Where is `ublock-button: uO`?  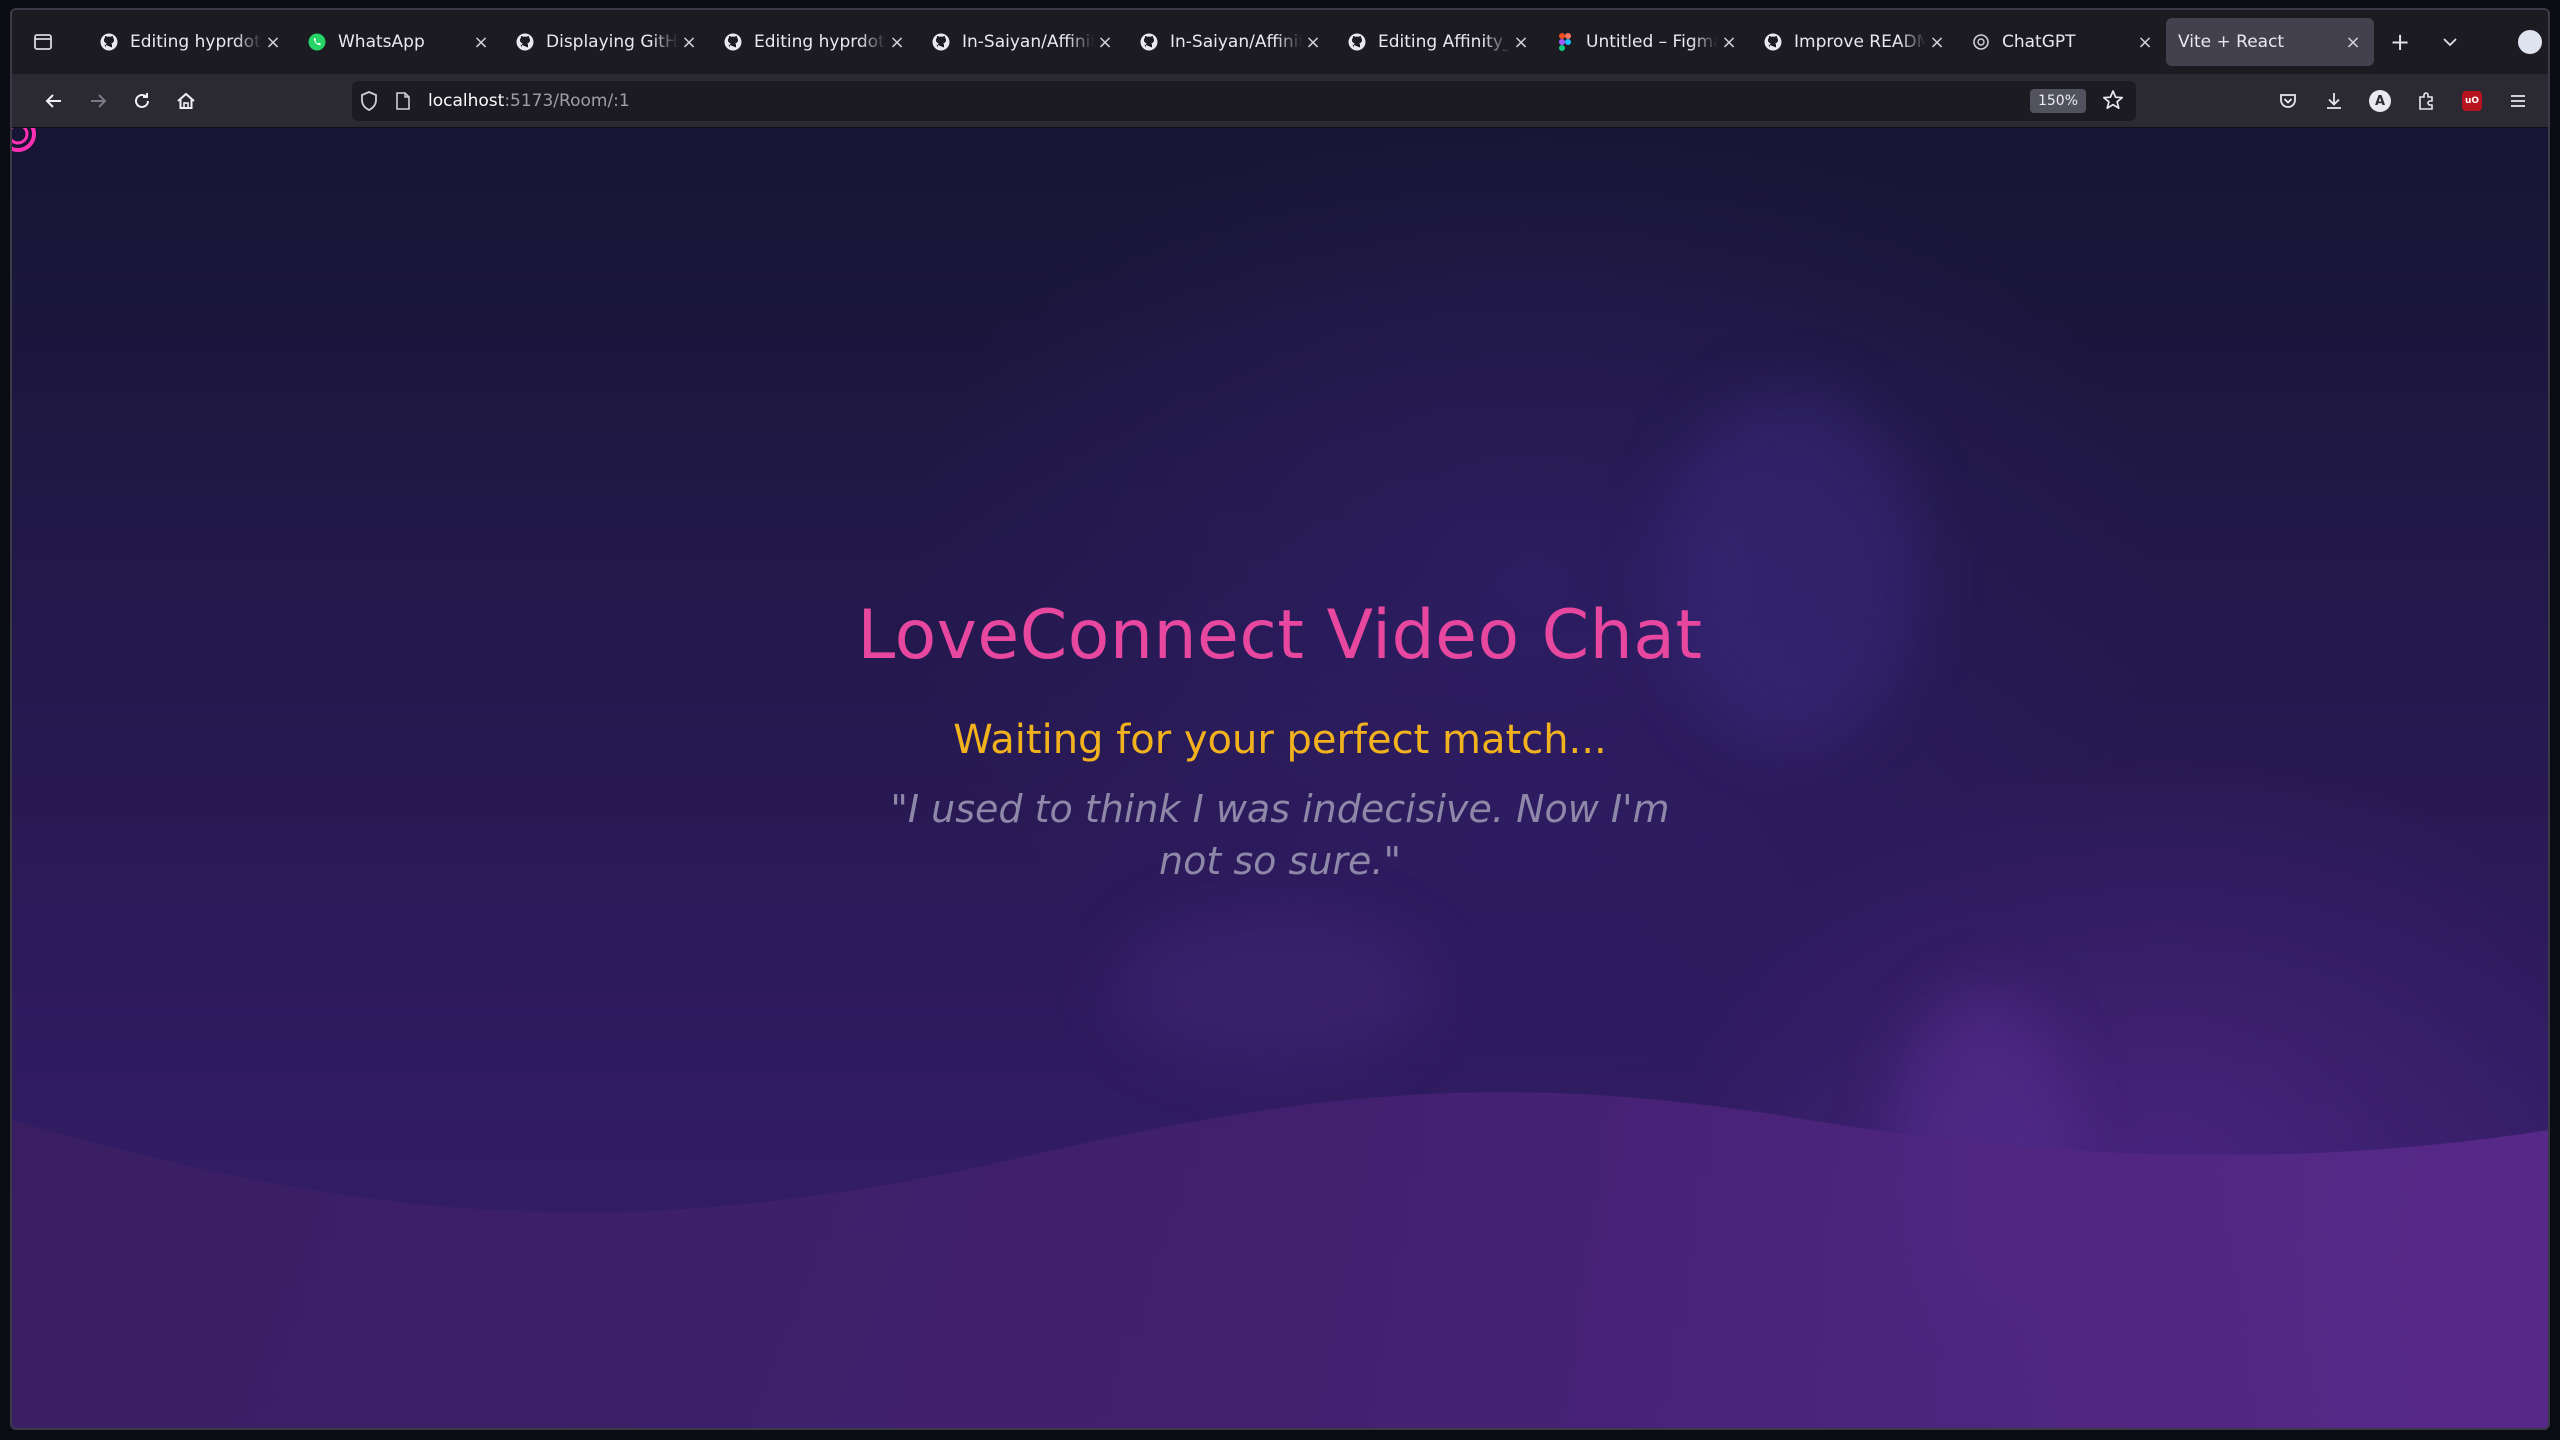 ublock-button: uO is located at coordinates (2472, 101).